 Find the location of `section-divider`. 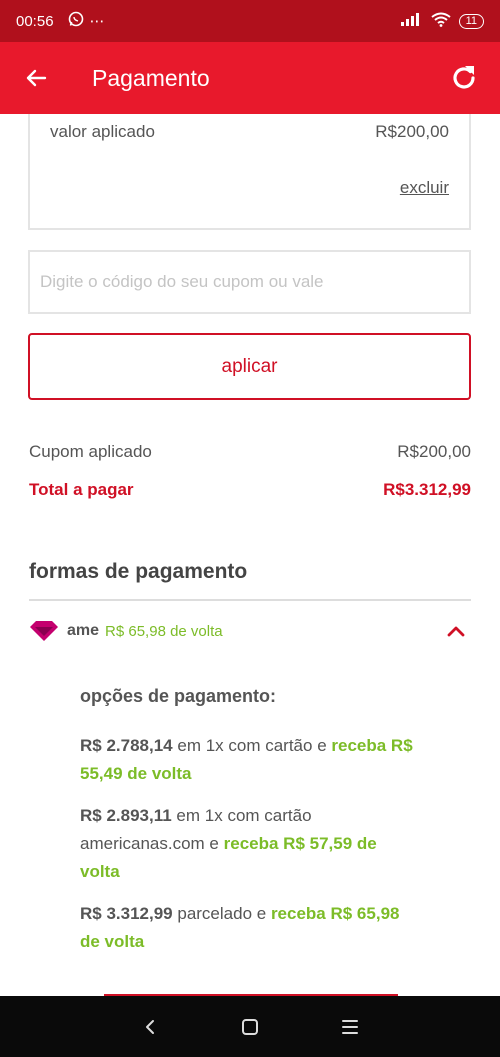

section-divider is located at coordinates (250, 600).